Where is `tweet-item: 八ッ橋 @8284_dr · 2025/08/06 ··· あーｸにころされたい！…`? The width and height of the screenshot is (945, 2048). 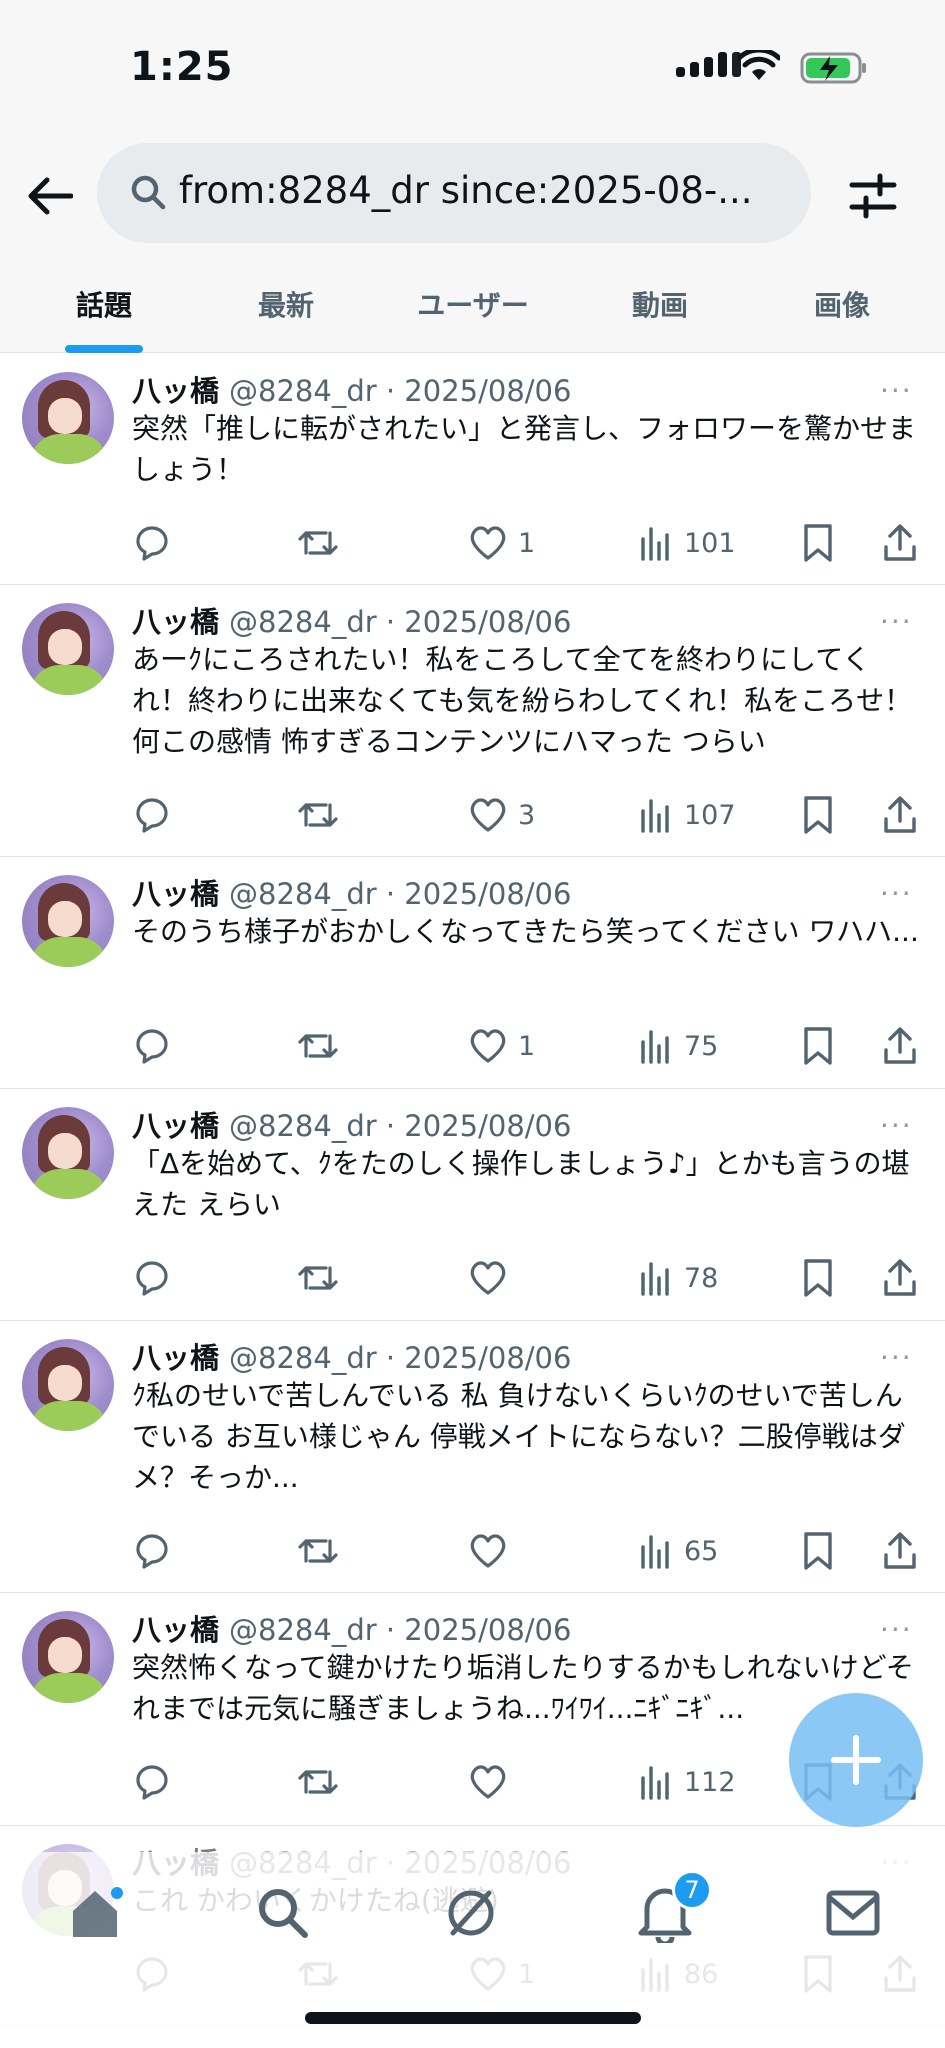
tweet-item: 八ッ橋 @8284_dr · 2025/08/06 ··· あーｸにころされたい！… is located at coordinates (472, 721).